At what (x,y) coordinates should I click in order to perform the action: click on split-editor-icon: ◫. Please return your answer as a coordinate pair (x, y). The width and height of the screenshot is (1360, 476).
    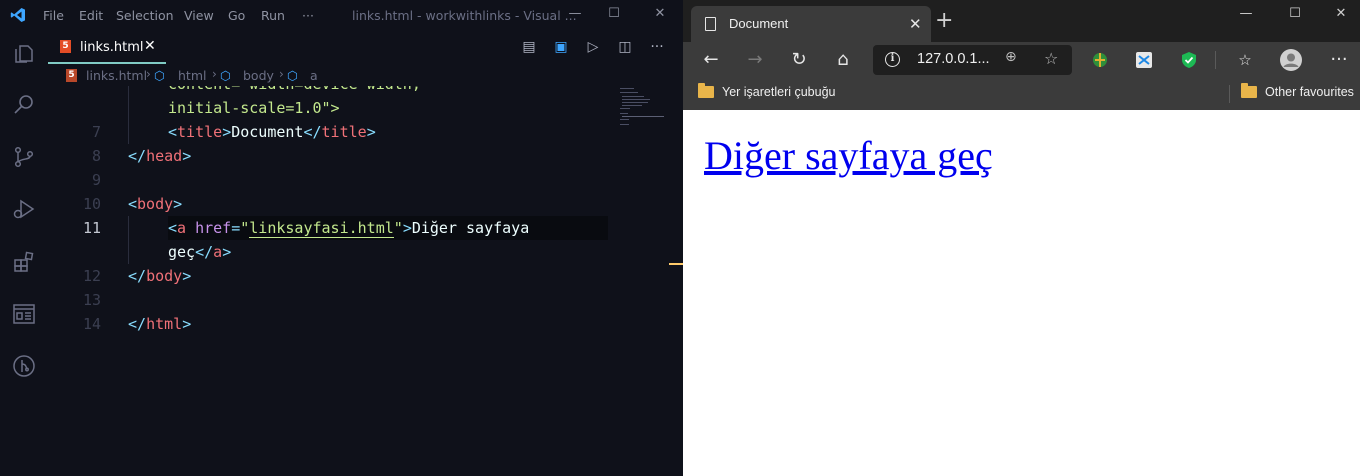
    Looking at the image, I should click on (625, 47).